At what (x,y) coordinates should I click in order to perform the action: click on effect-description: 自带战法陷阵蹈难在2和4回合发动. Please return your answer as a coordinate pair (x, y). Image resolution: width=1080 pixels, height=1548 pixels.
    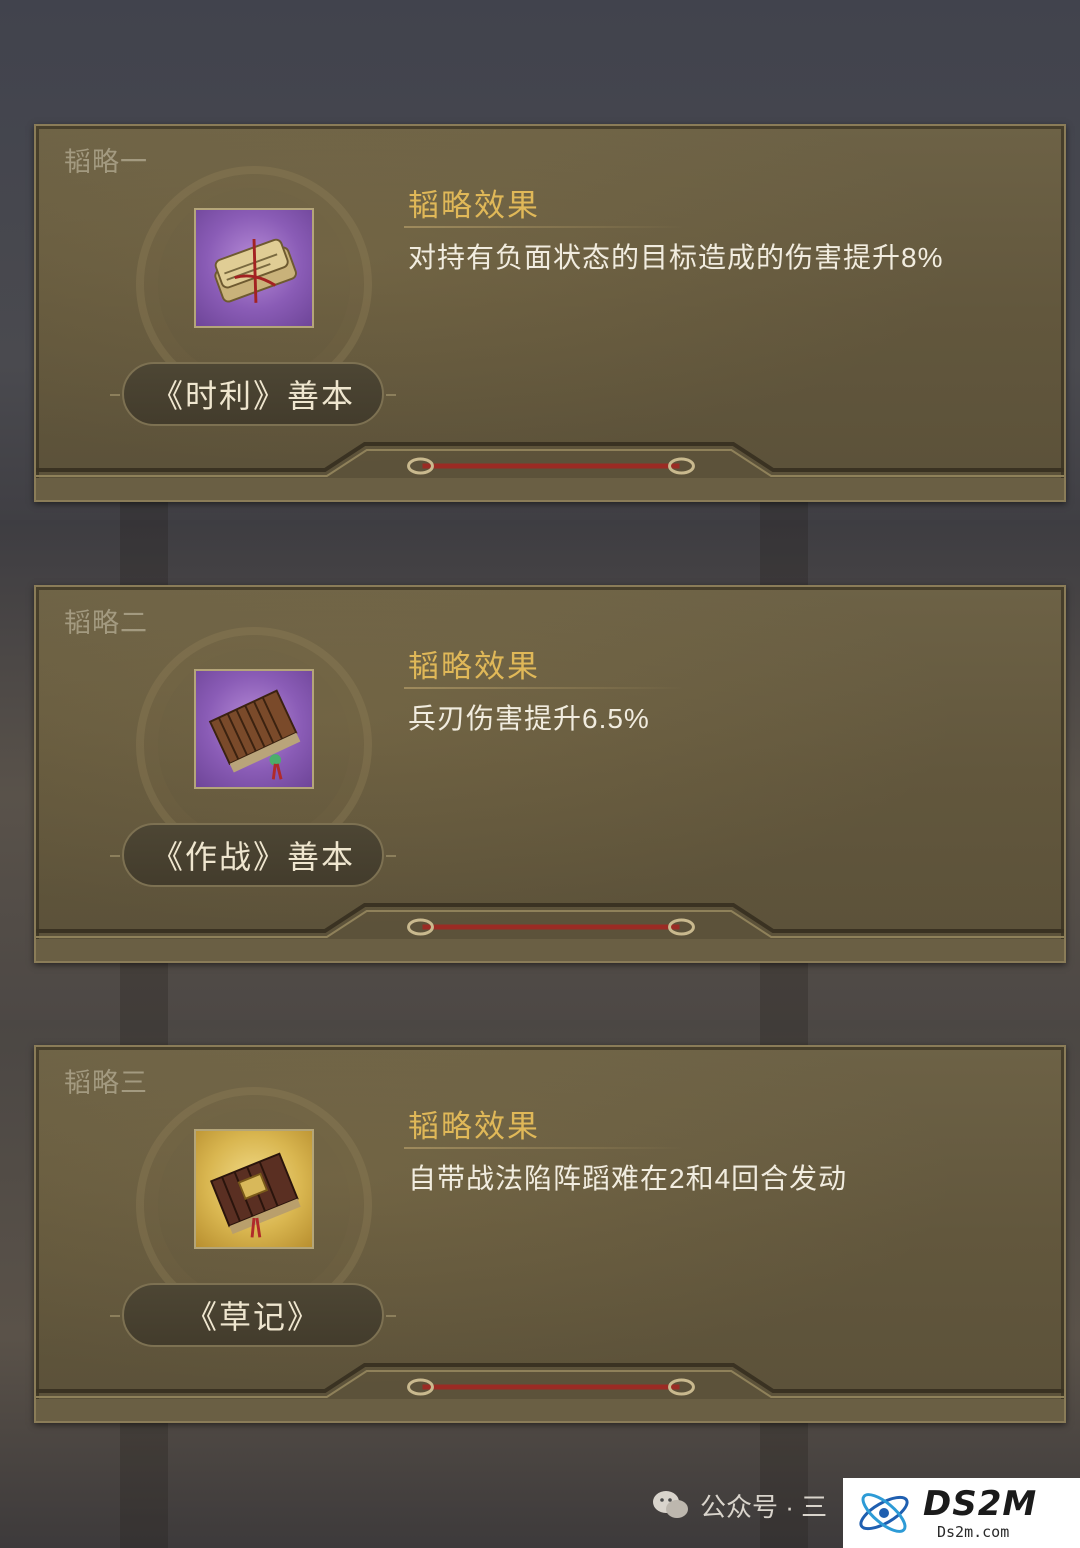
    Looking at the image, I should click on (628, 1178).